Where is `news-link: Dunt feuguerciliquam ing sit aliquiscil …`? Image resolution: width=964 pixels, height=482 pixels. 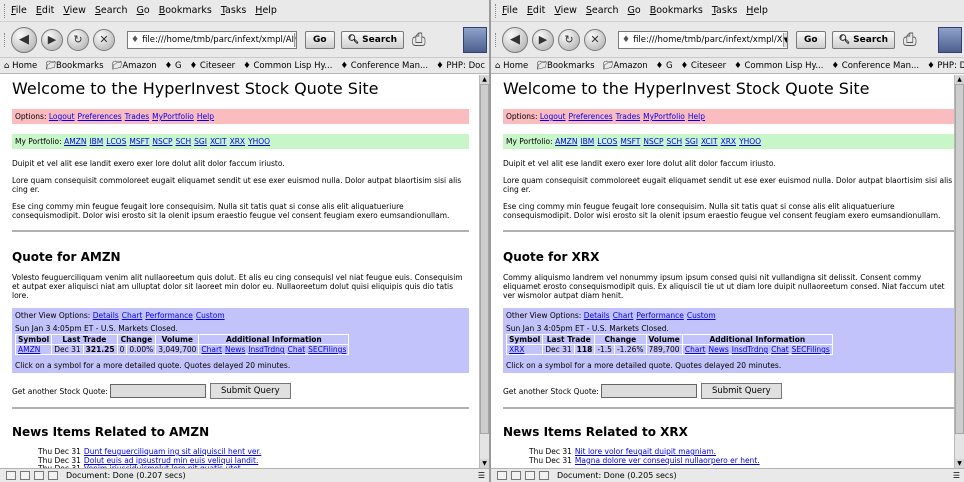 news-link: Dunt feuguerciliquam ing sit aliquiscil … is located at coordinates (172, 451).